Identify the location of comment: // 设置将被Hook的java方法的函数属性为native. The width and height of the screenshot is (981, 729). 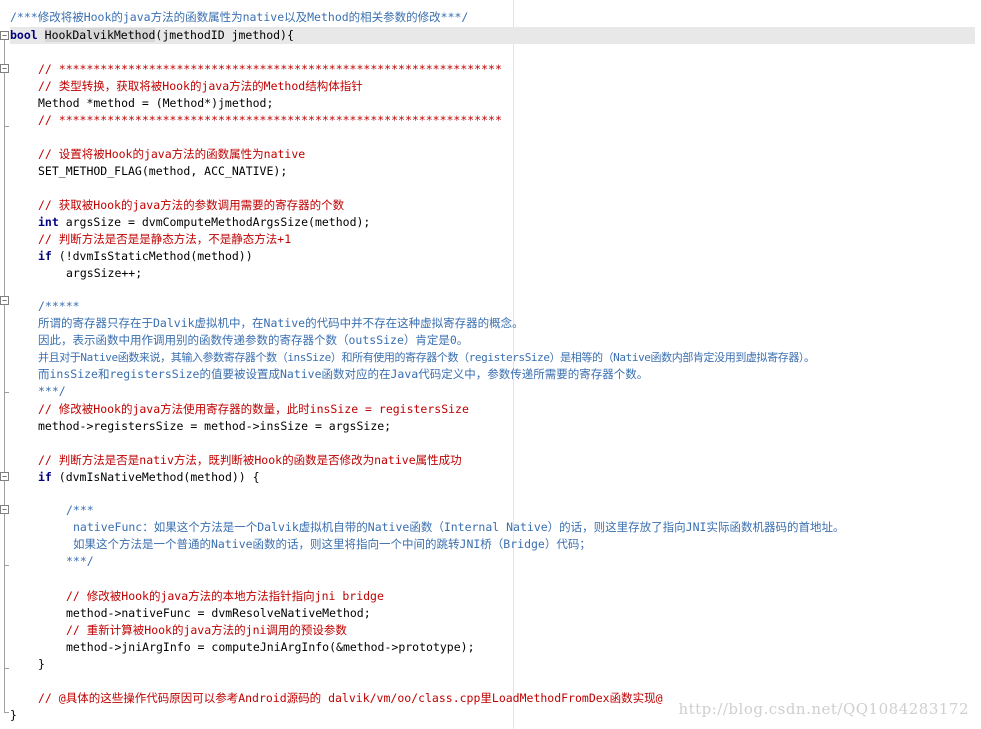
(172, 154).